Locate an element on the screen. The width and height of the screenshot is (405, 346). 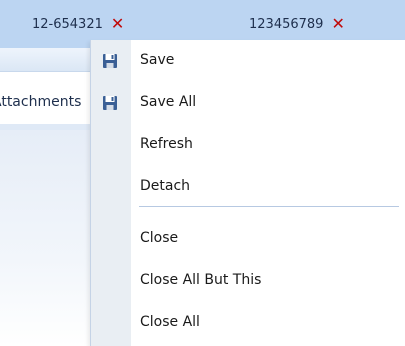
menu-item-label: Close is located at coordinates (159, 238).